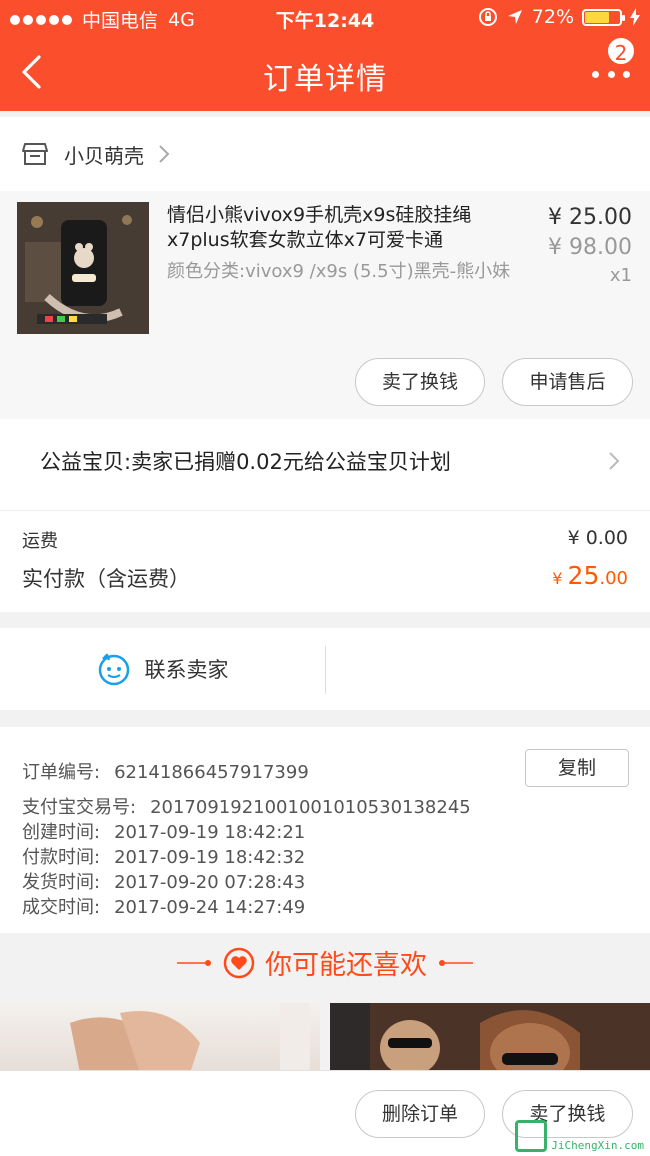 This screenshot has width=650, height=1156. What do you see at coordinates (210, 857) in the screenshot?
I see `paid-time-value: 2017-09-19 18:42:32` at bounding box center [210, 857].